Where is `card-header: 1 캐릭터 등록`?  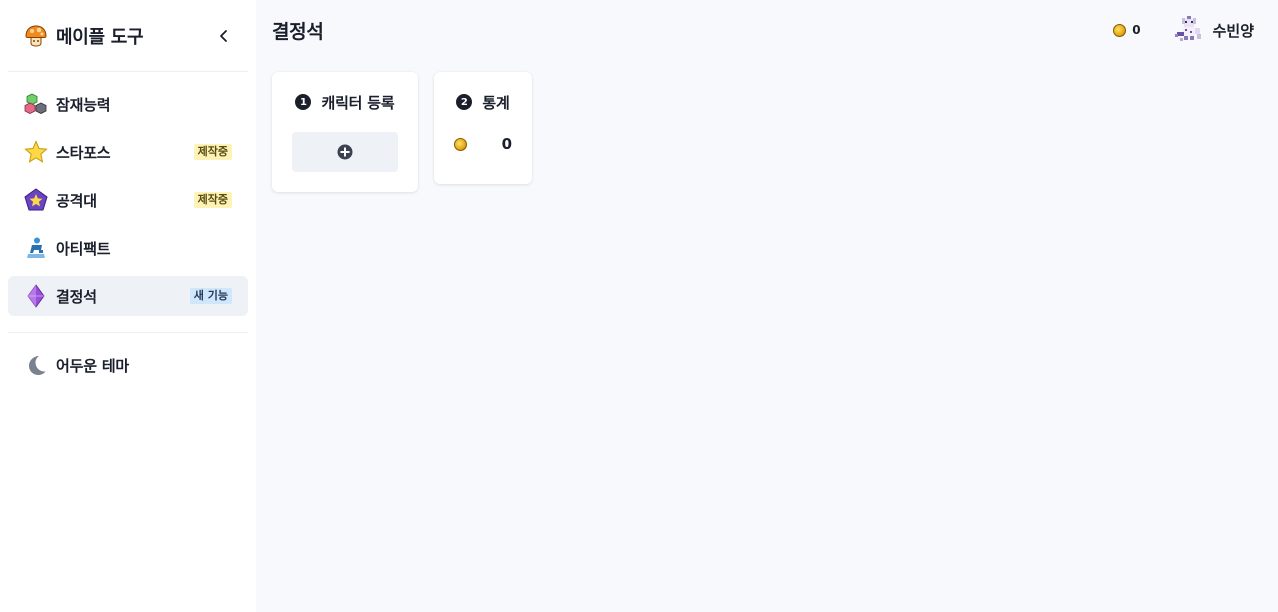 card-header: 1 캐릭터 등록 is located at coordinates (345, 102).